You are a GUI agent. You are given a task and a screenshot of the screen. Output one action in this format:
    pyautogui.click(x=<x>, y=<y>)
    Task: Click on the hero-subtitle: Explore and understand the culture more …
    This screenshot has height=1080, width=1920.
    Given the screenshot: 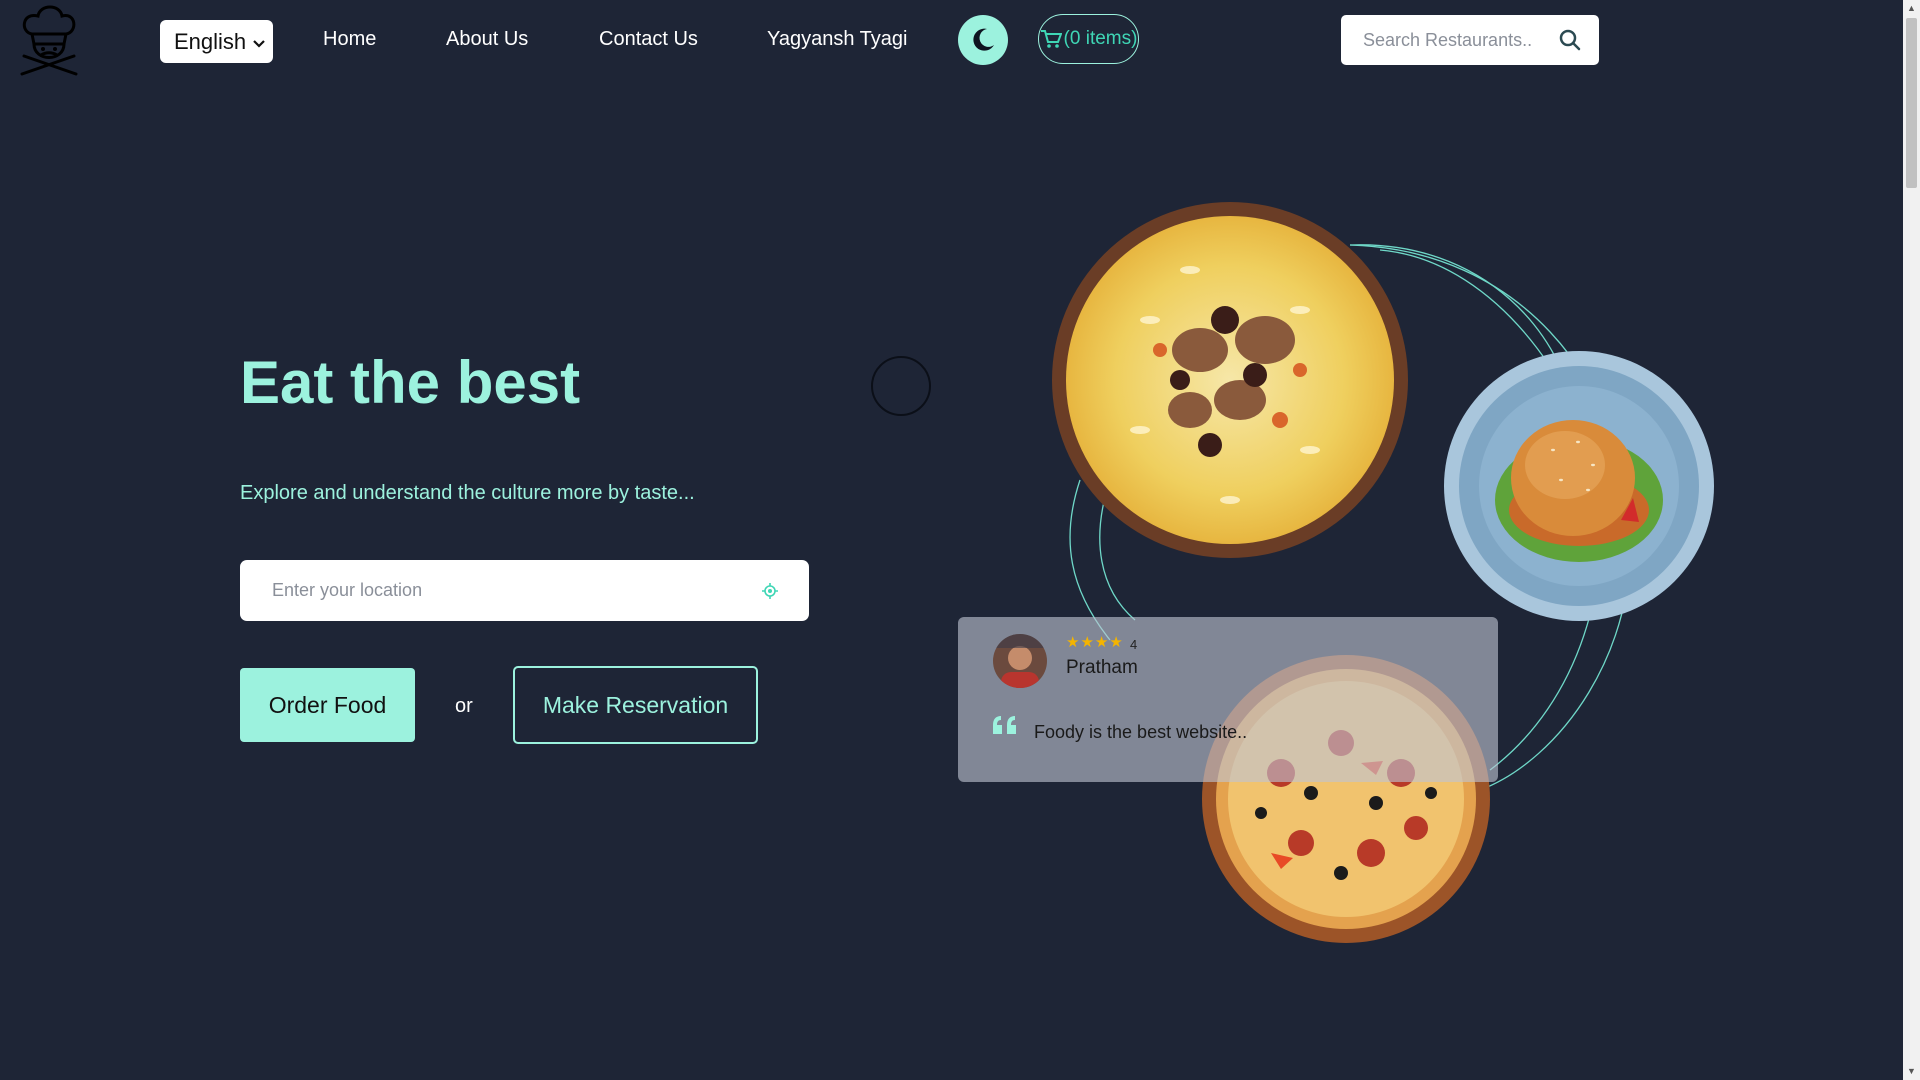 What is the action you would take?
    pyautogui.click(x=467, y=493)
    